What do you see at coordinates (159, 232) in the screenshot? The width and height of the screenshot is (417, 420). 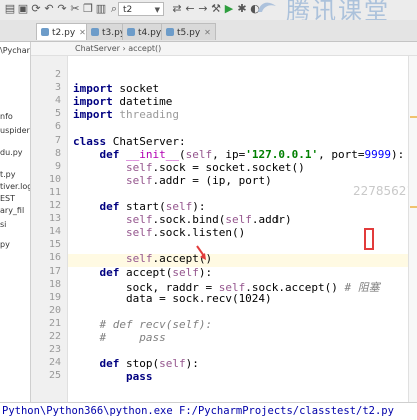 I see `code-line: self.sock.listen()` at bounding box center [159, 232].